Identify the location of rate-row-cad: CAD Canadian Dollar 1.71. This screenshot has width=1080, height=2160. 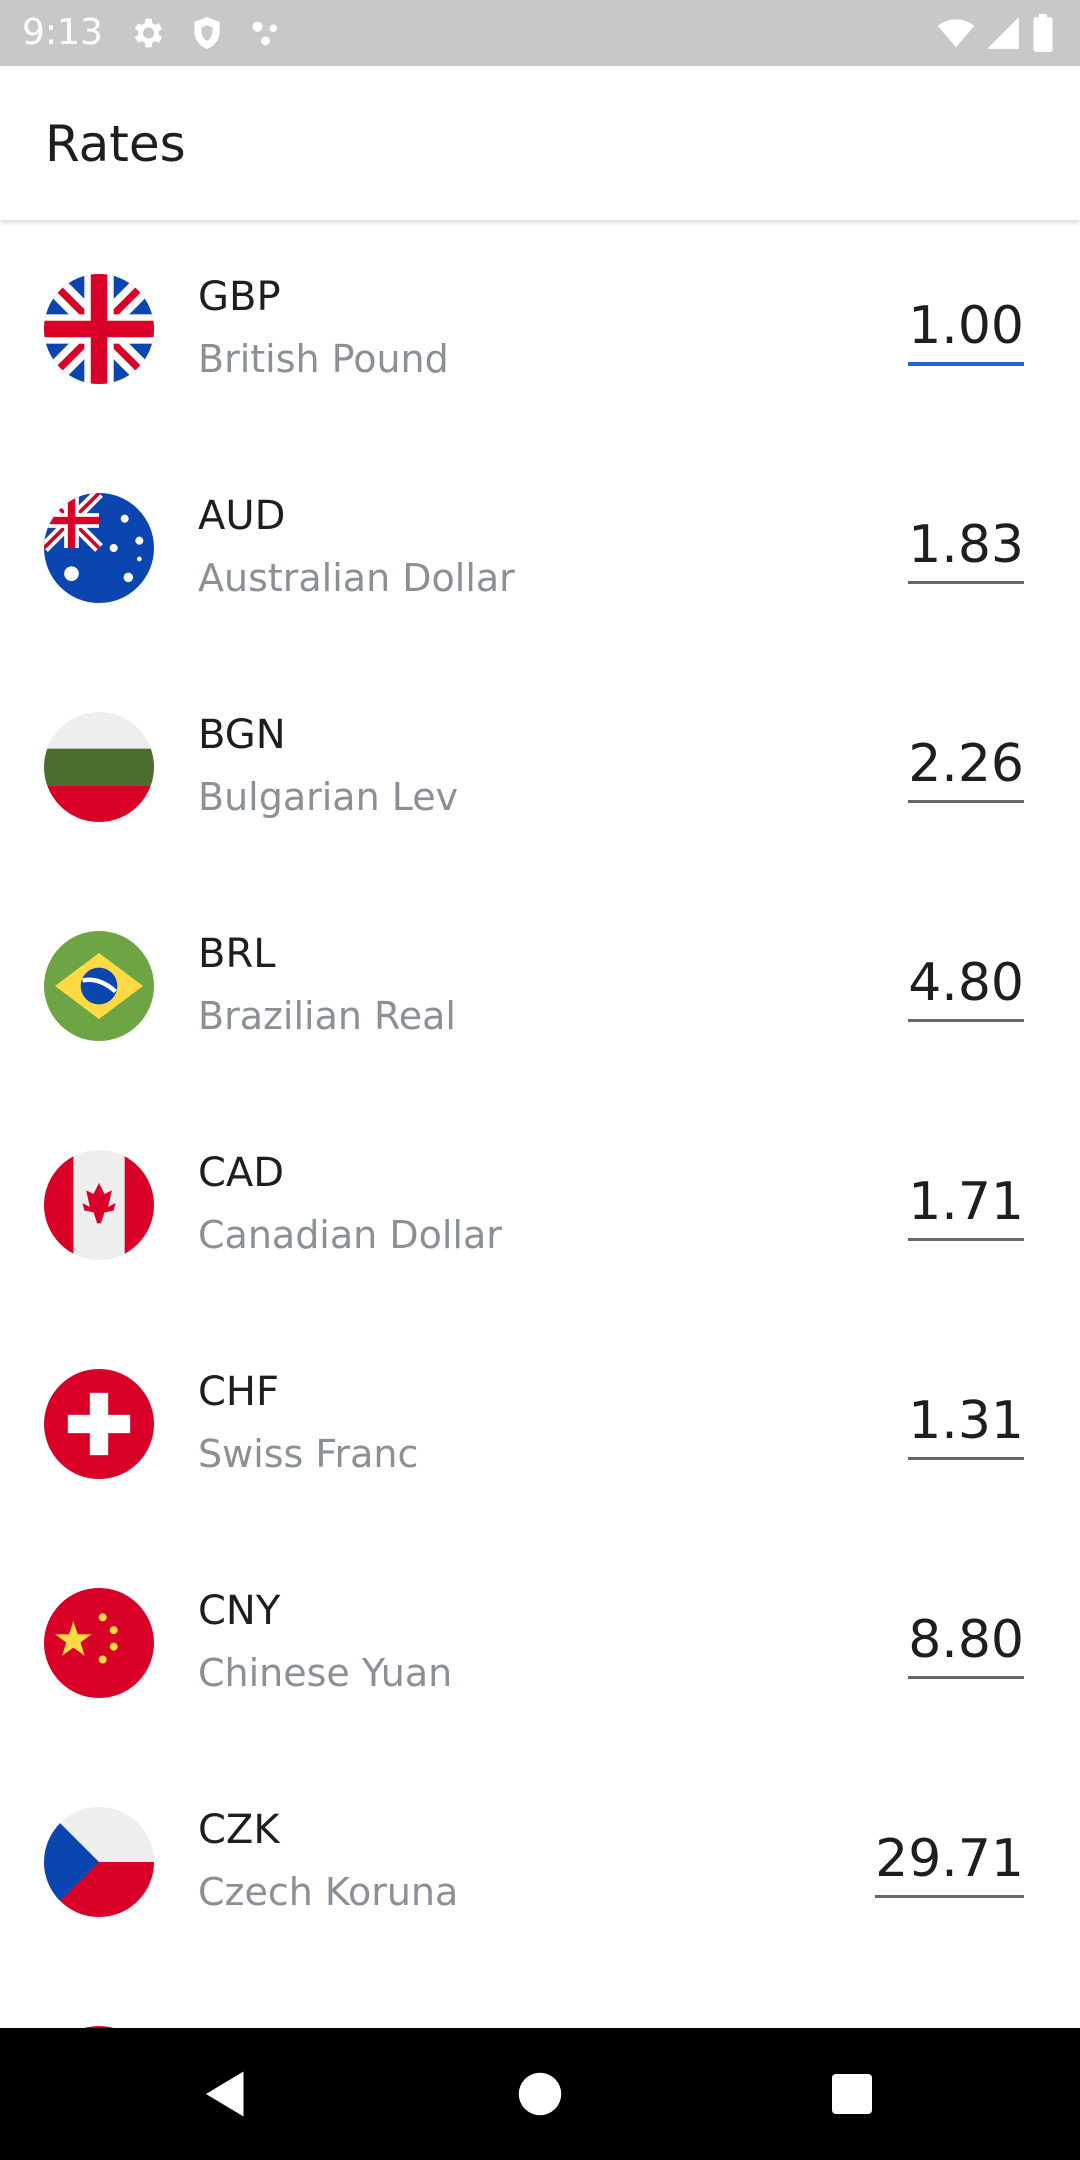
(540, 1205).